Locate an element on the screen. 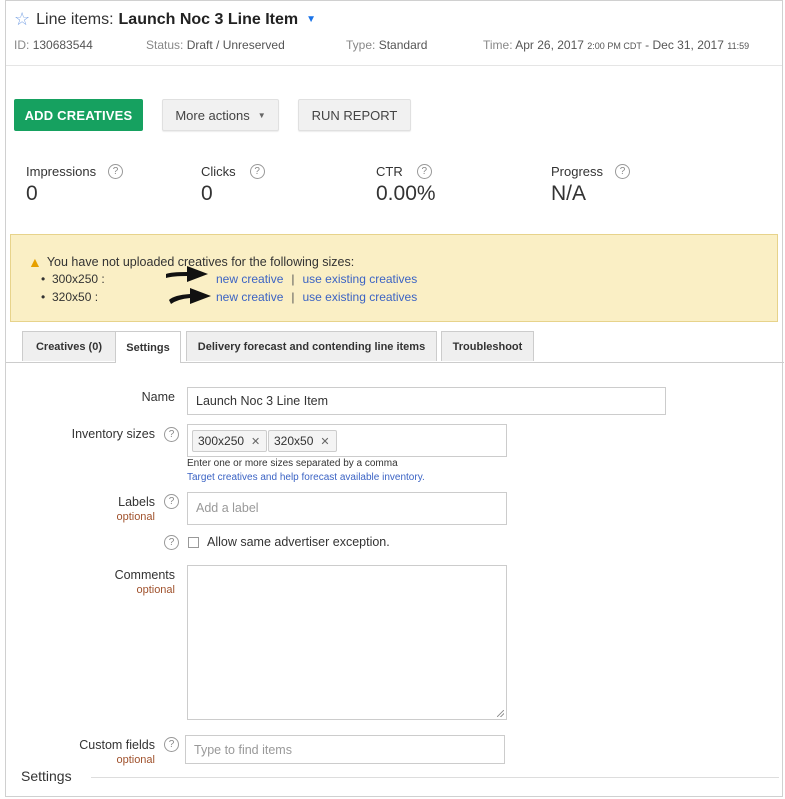 Image resolution: width=785 pixels, height=799 pixels. header-divider is located at coordinates (394, 65).